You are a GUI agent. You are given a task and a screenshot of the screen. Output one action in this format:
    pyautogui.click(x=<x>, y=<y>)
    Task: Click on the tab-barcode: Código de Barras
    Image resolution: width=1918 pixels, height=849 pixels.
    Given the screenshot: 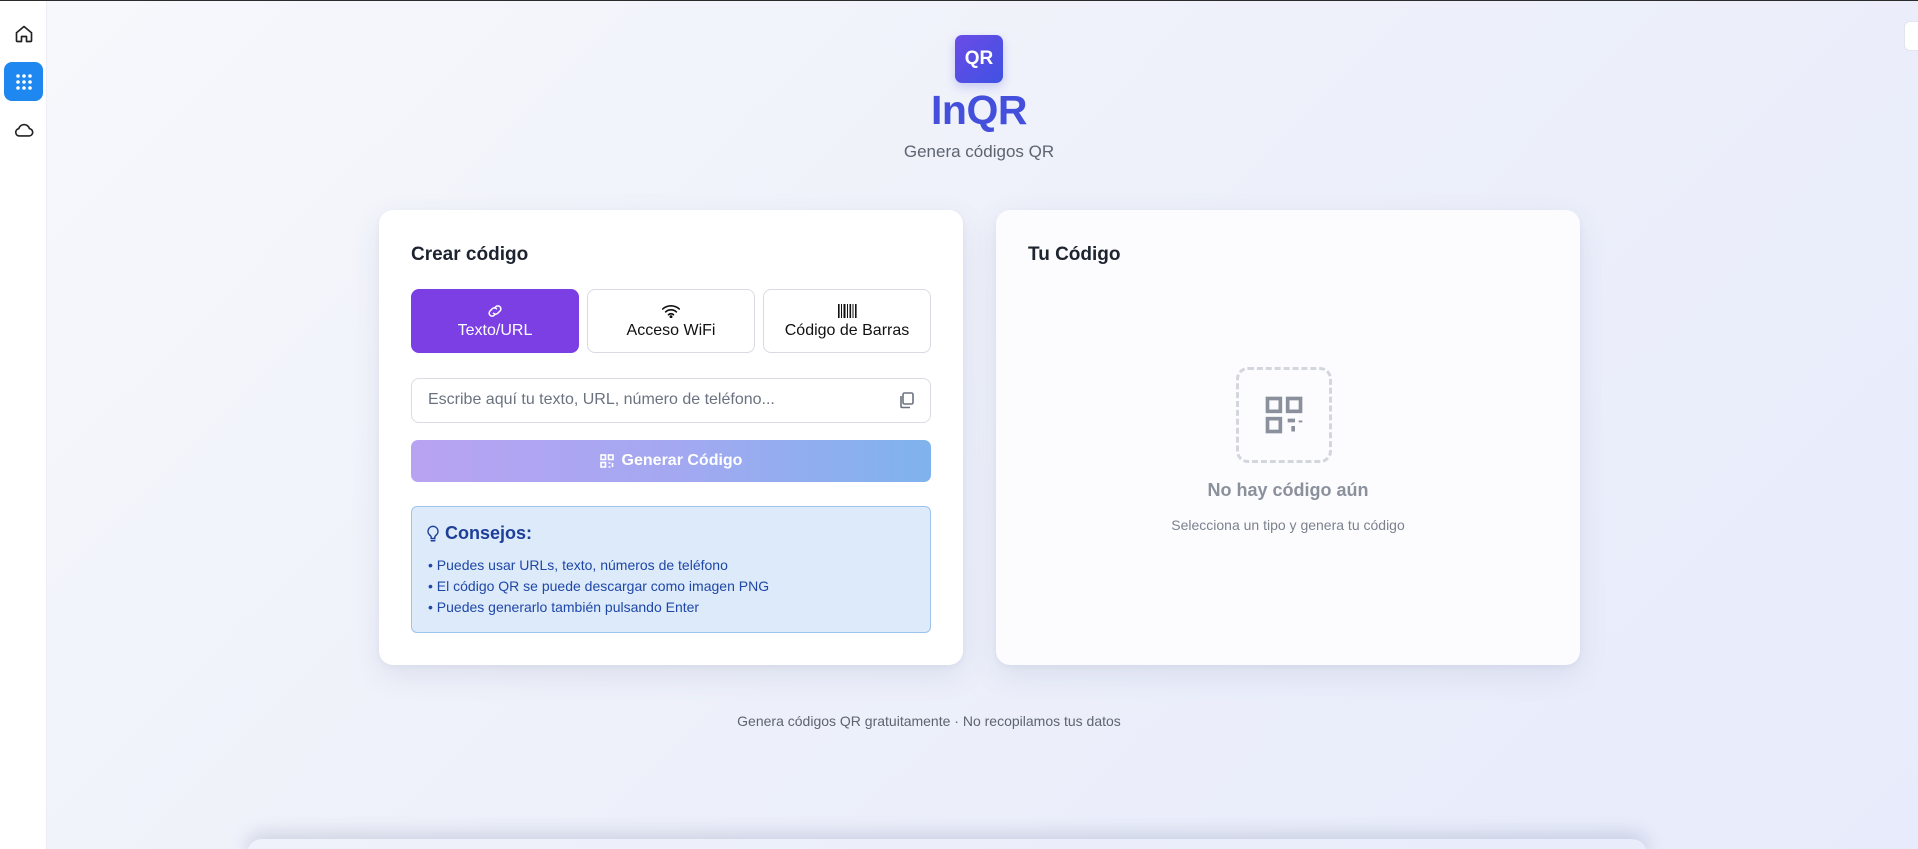 What is the action you would take?
    pyautogui.click(x=847, y=321)
    